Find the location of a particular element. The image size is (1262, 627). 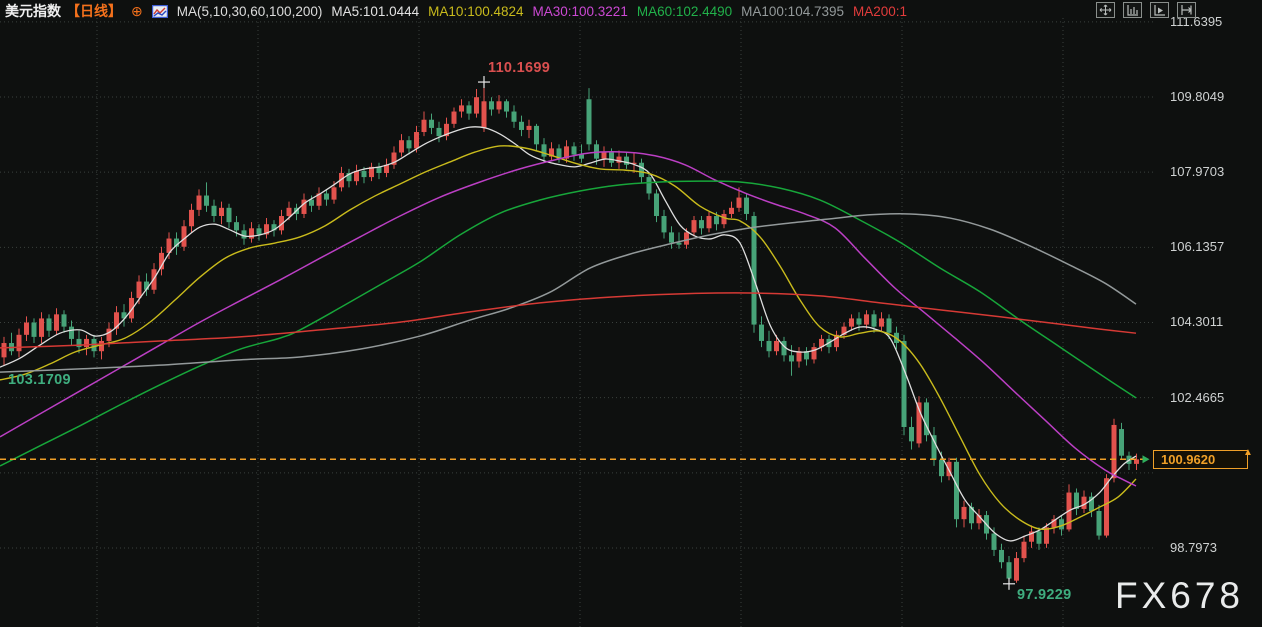

pan-crosshair-button is located at coordinates (1105, 10).